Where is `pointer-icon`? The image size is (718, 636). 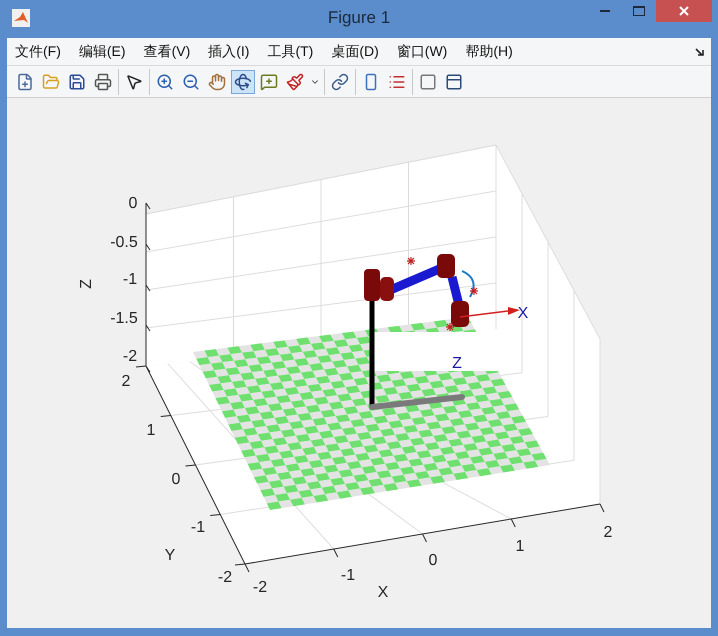
pointer-icon is located at coordinates (134, 81).